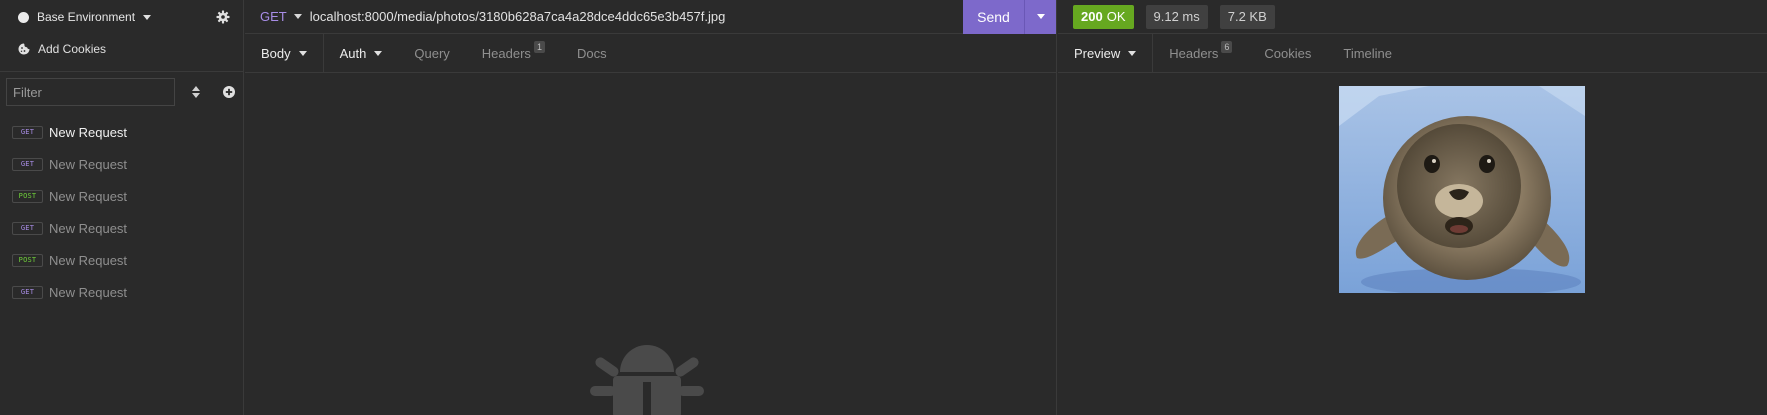 The width and height of the screenshot is (1767, 415). What do you see at coordinates (1176, 16) in the screenshot?
I see `response-time: 9.12 ms` at bounding box center [1176, 16].